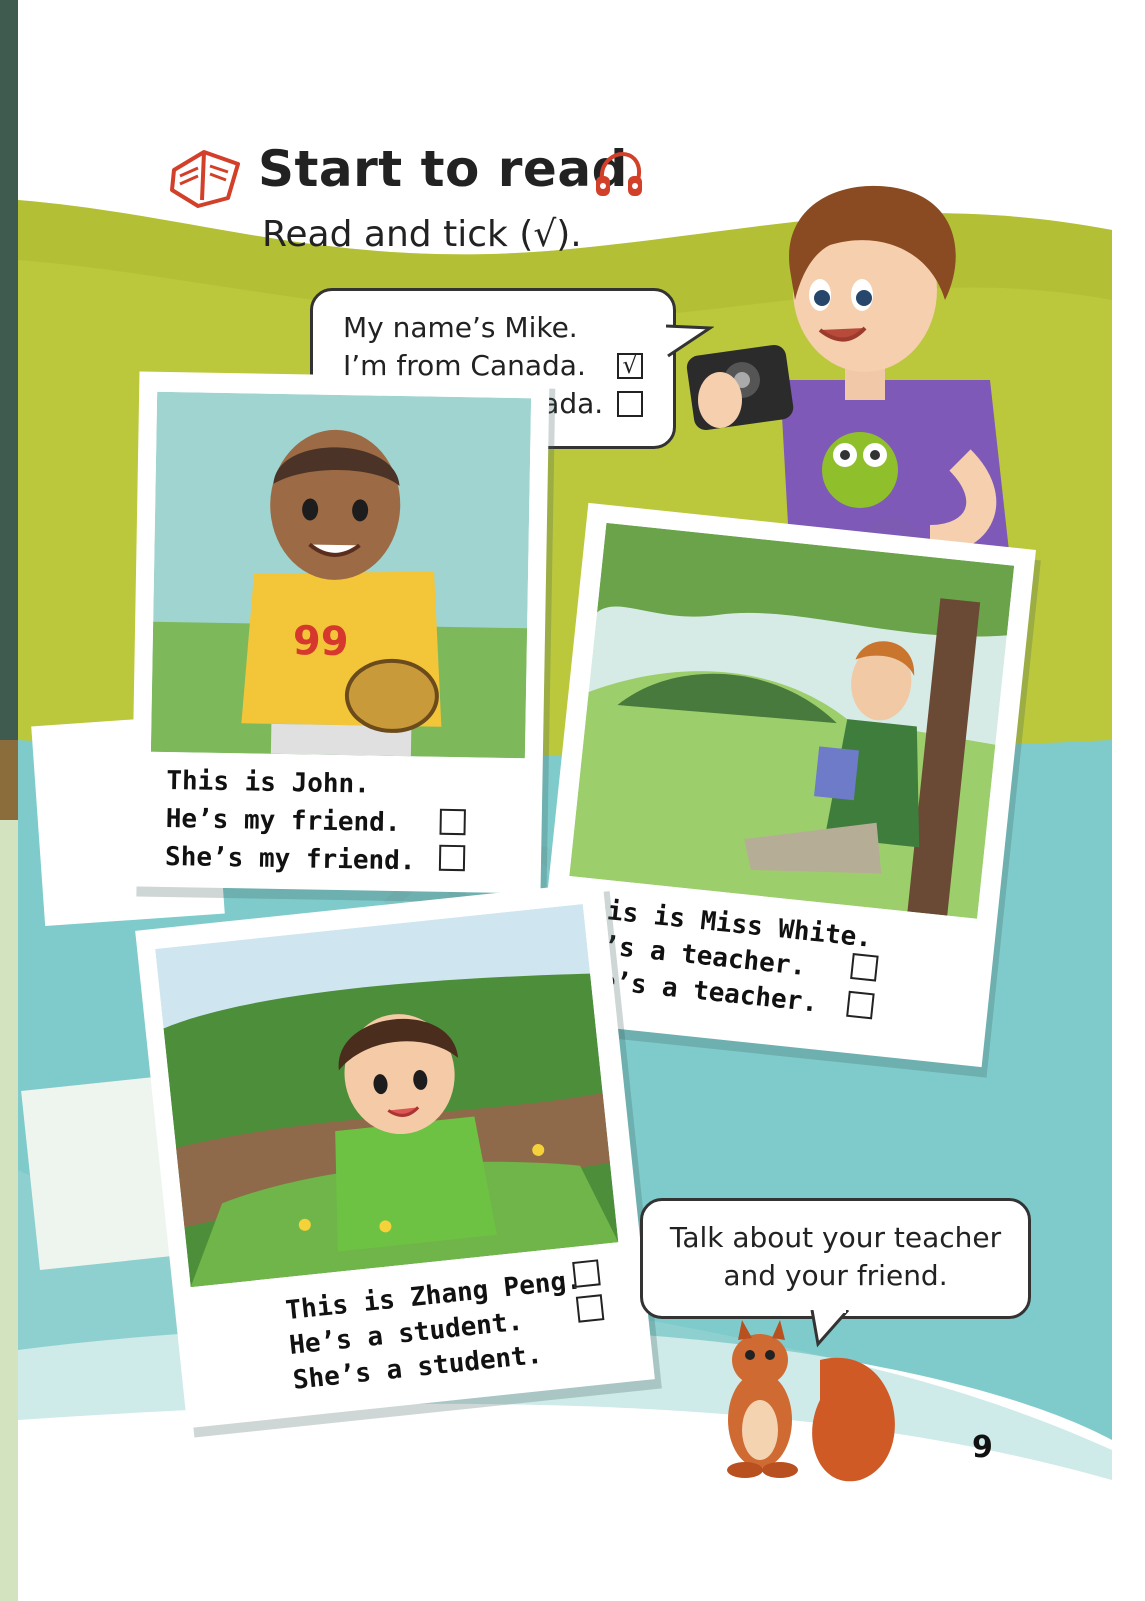  Describe the element at coordinates (341, 575) in the screenshot. I see `john-illustration: 99` at that location.